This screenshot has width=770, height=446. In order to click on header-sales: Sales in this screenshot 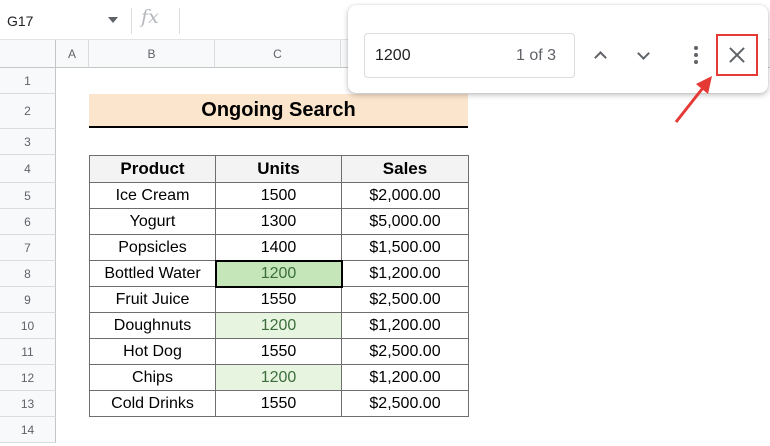, I will do `click(405, 169)`.